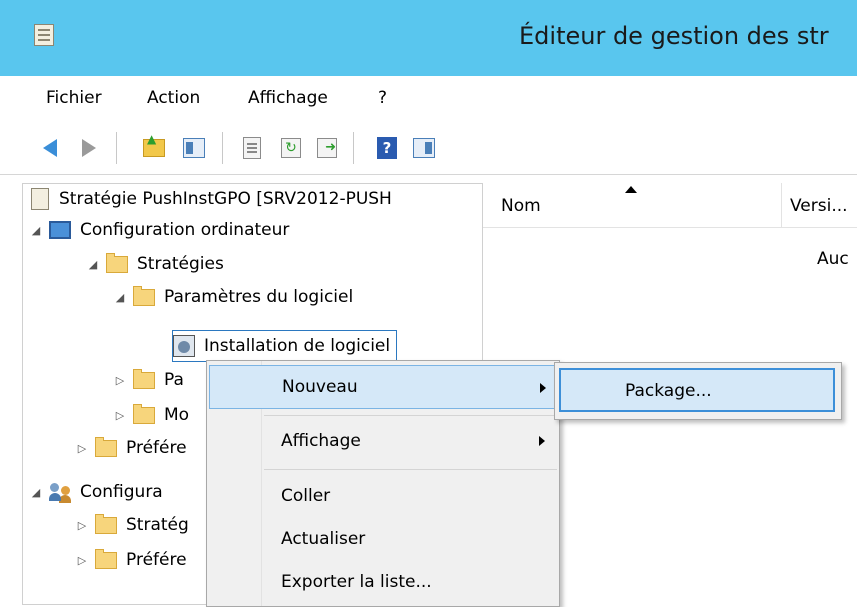 The width and height of the screenshot is (857, 607). I want to click on show-hide-action-pane-button, so click(424, 148).